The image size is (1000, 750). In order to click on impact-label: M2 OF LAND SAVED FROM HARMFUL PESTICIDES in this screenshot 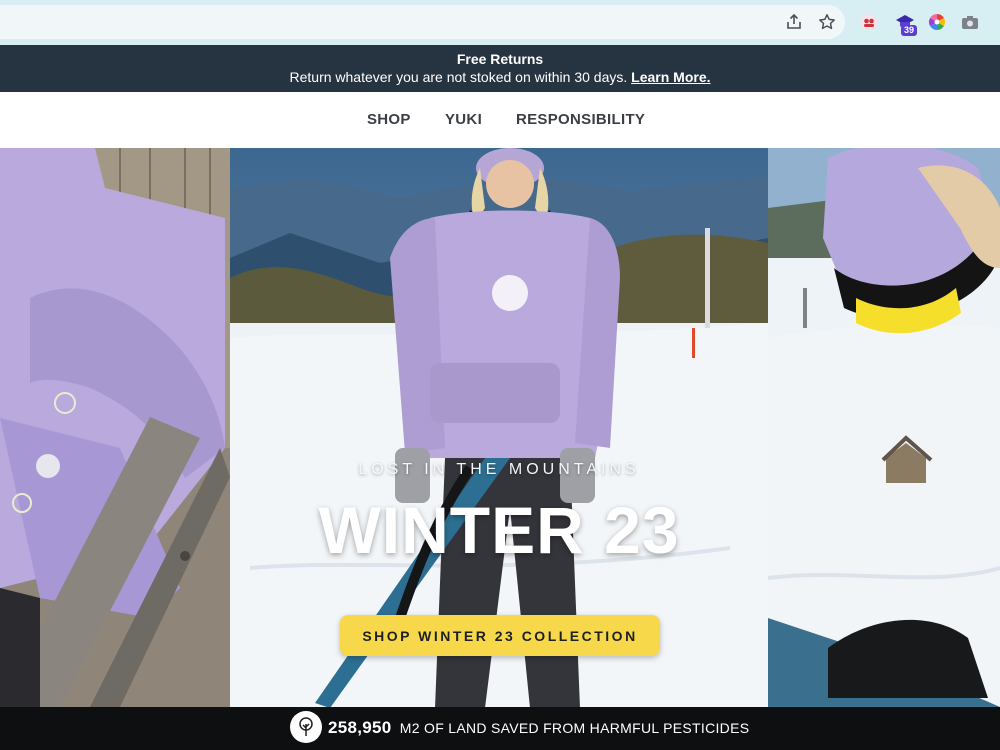, I will do `click(574, 728)`.